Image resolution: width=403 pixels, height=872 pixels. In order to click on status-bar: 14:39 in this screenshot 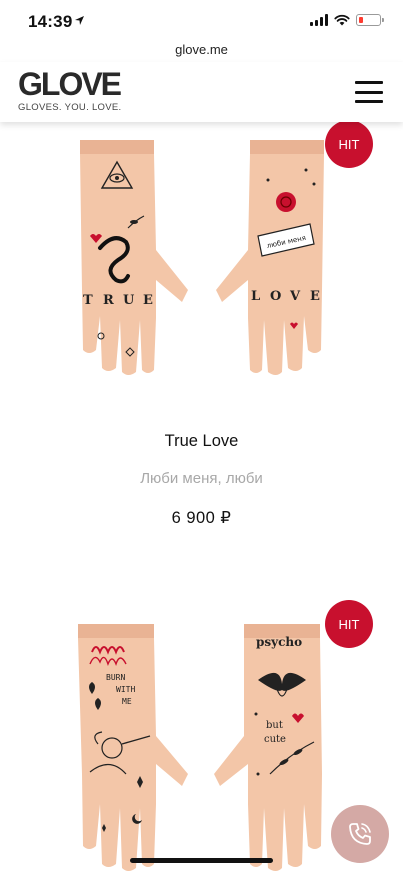, I will do `click(201, 21)`.